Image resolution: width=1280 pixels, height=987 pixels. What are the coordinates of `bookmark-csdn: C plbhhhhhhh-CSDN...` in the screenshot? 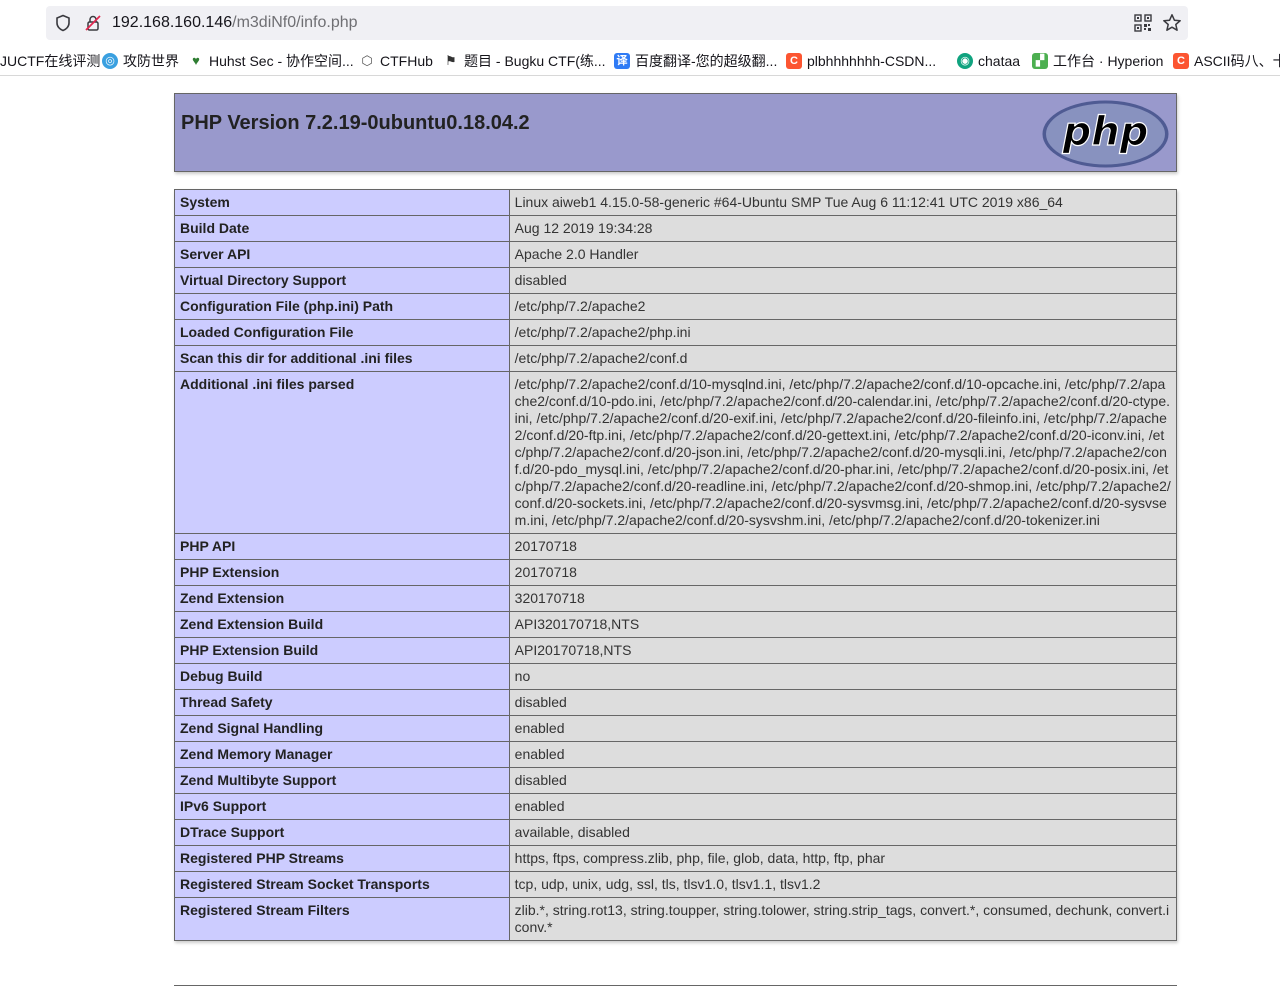 It's located at (861, 61).